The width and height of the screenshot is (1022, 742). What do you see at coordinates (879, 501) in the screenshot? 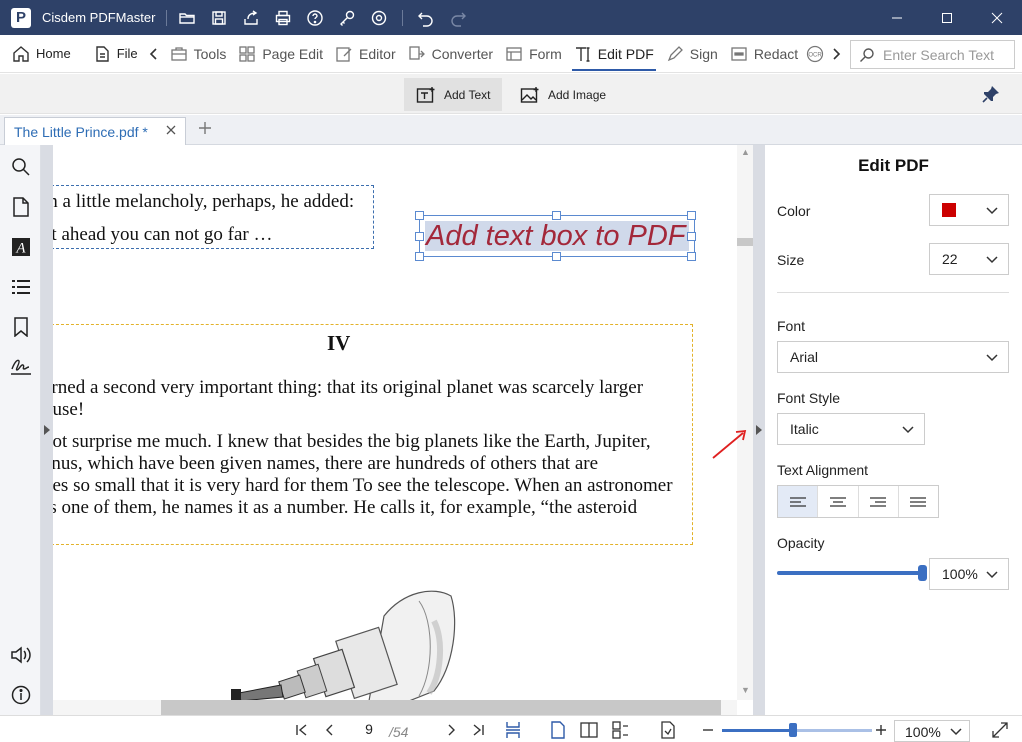
I see `align-right-button` at bounding box center [879, 501].